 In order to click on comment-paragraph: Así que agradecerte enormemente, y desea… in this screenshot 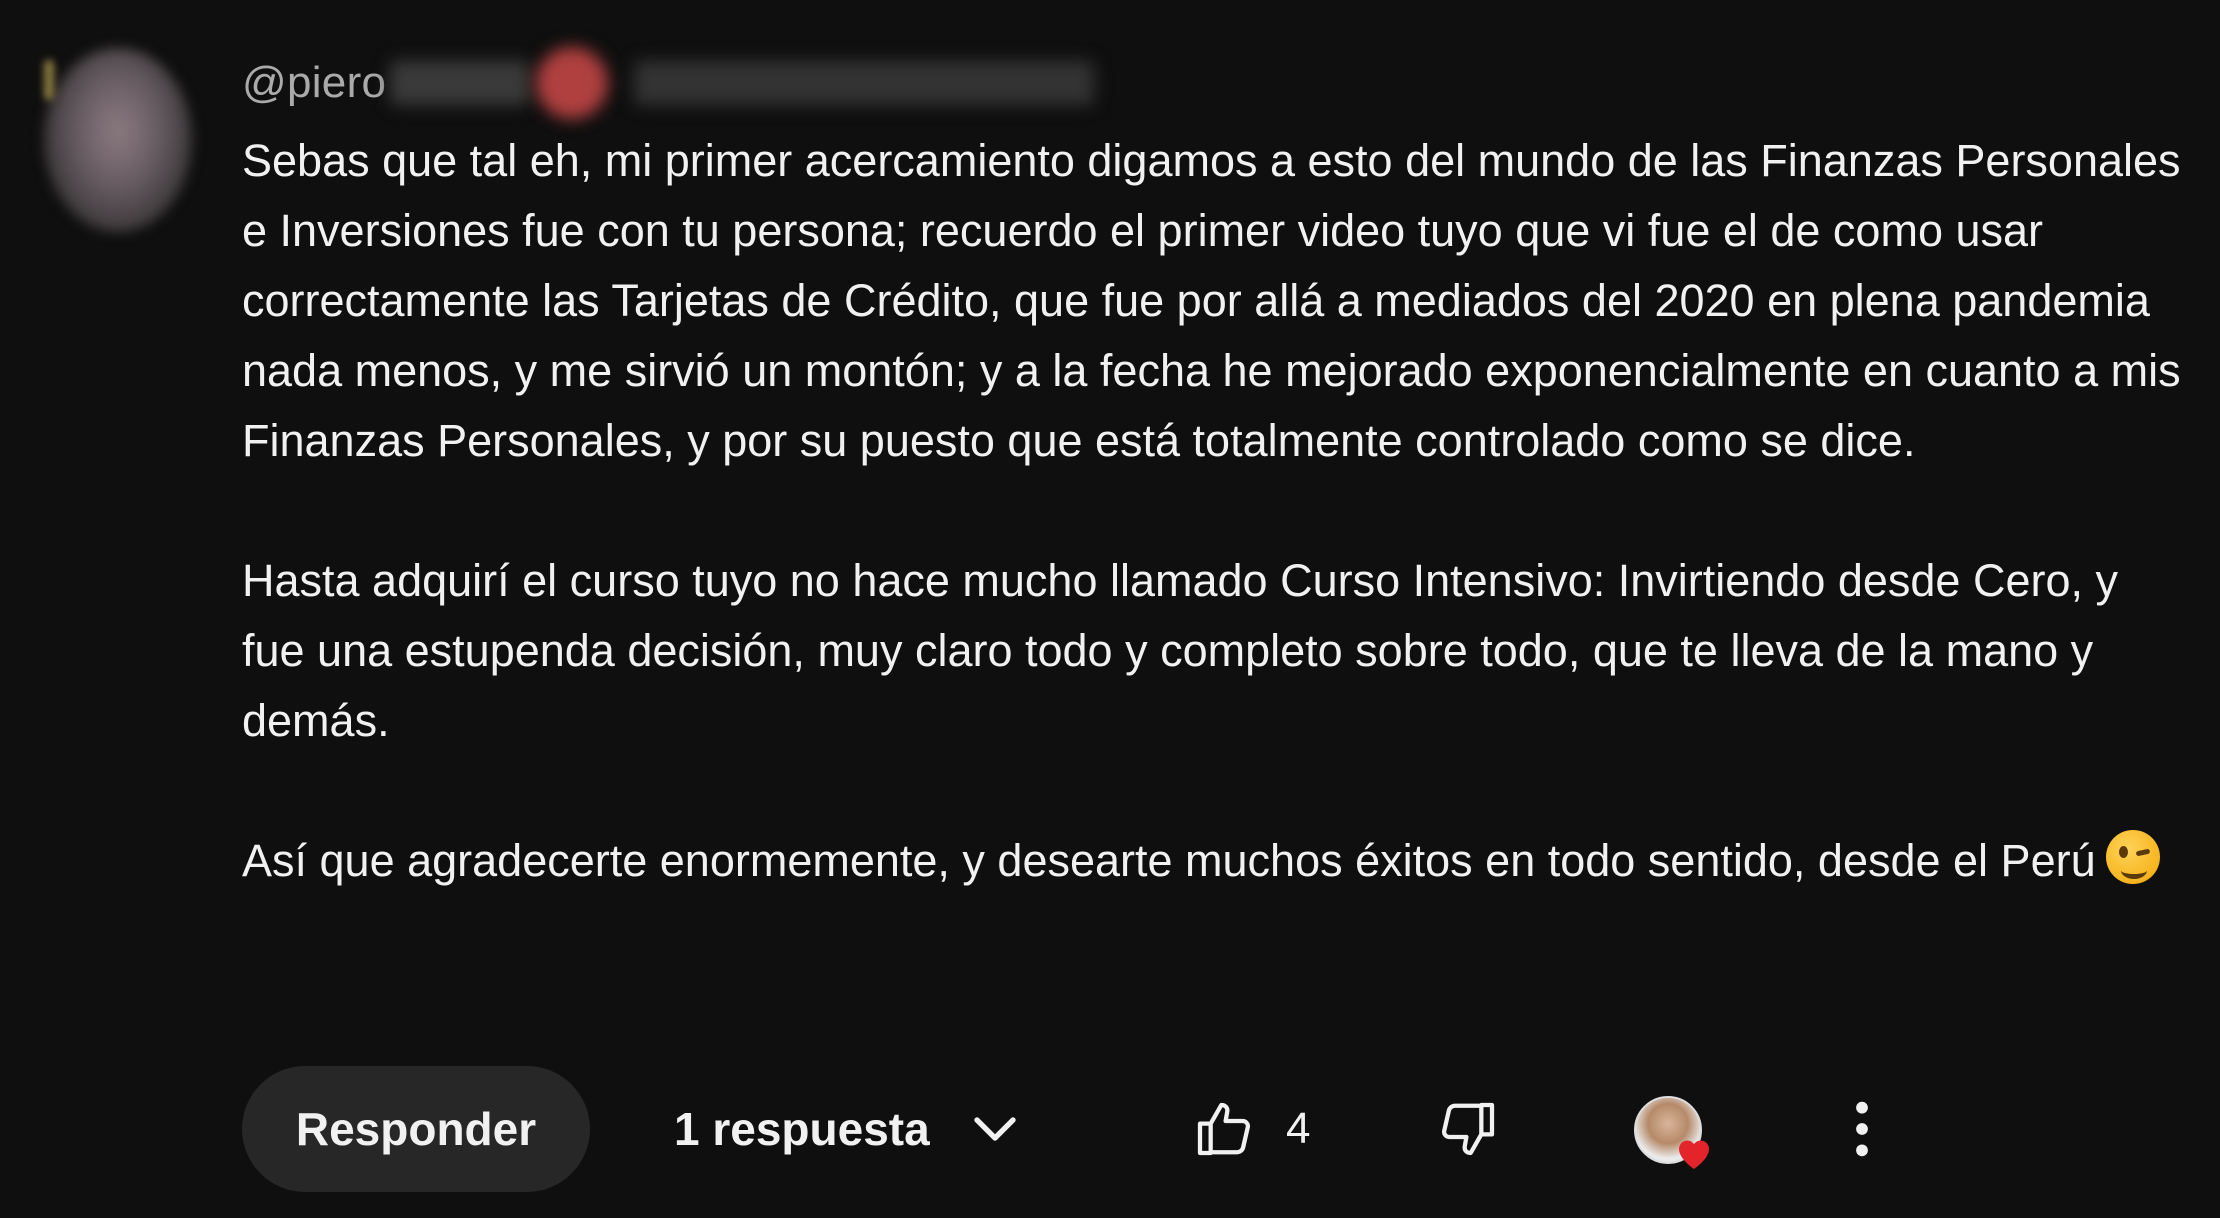, I will do `click(1217, 861)`.